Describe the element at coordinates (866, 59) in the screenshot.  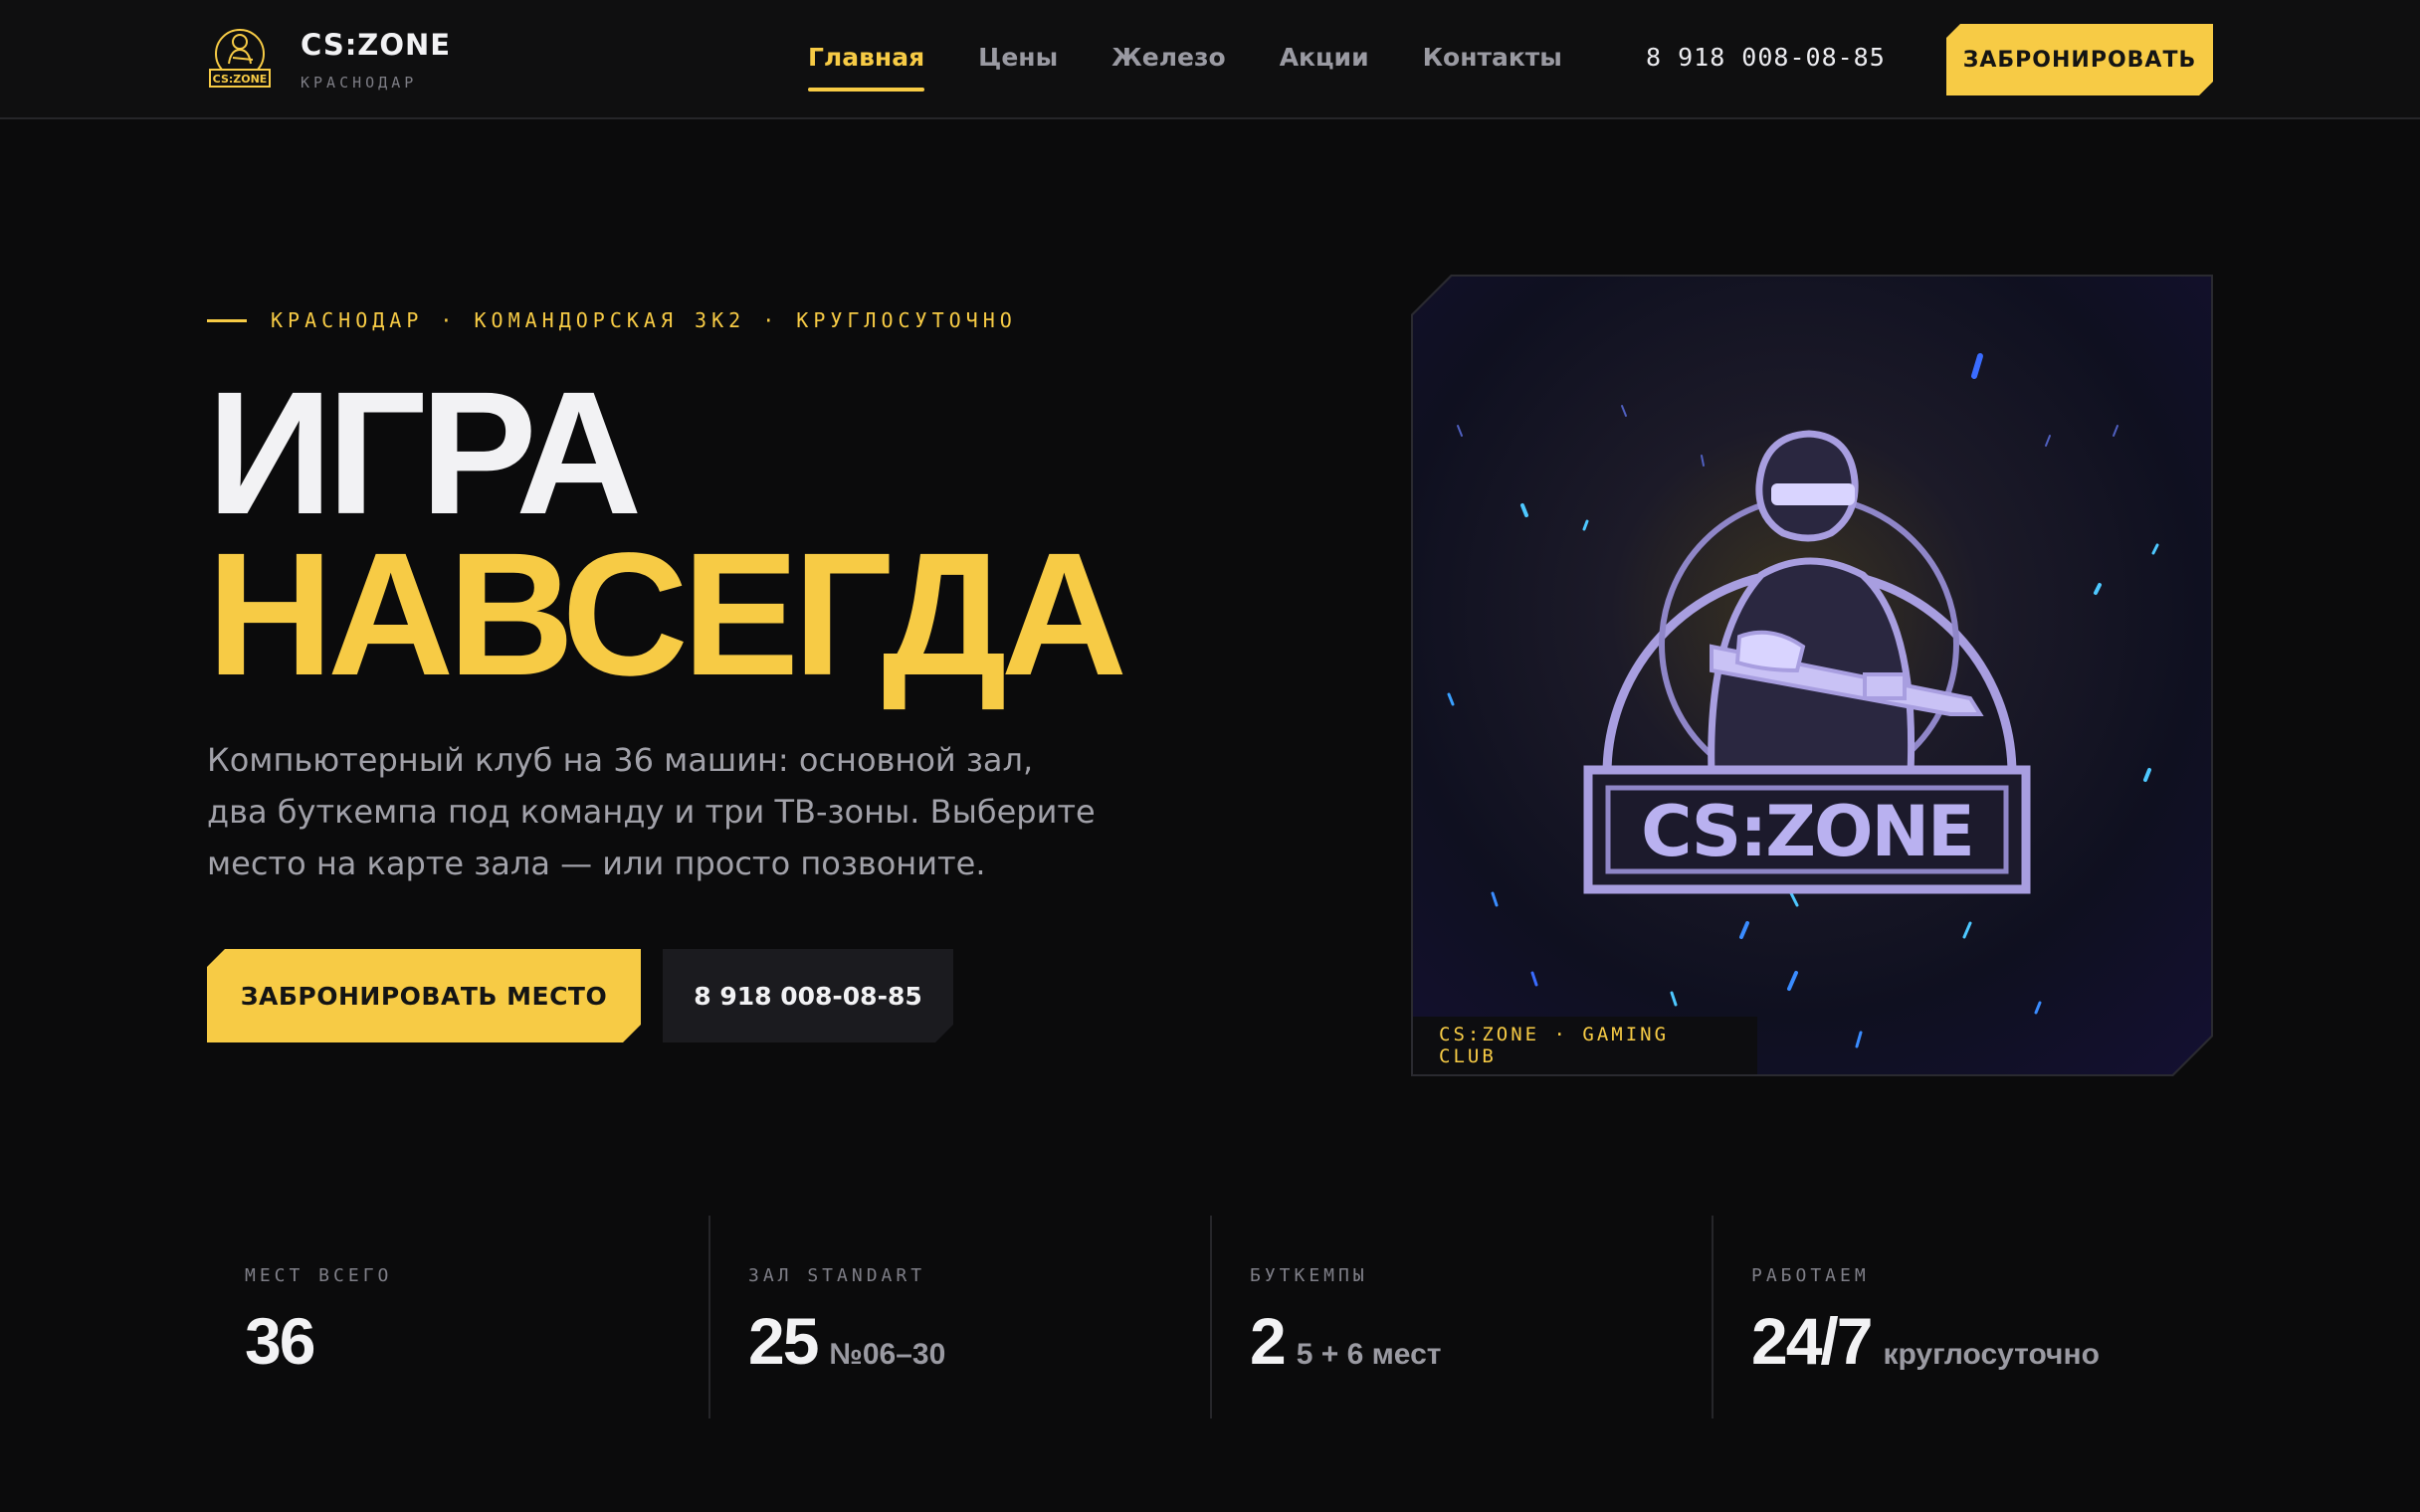
I see `nav-item-home: Главная` at that location.